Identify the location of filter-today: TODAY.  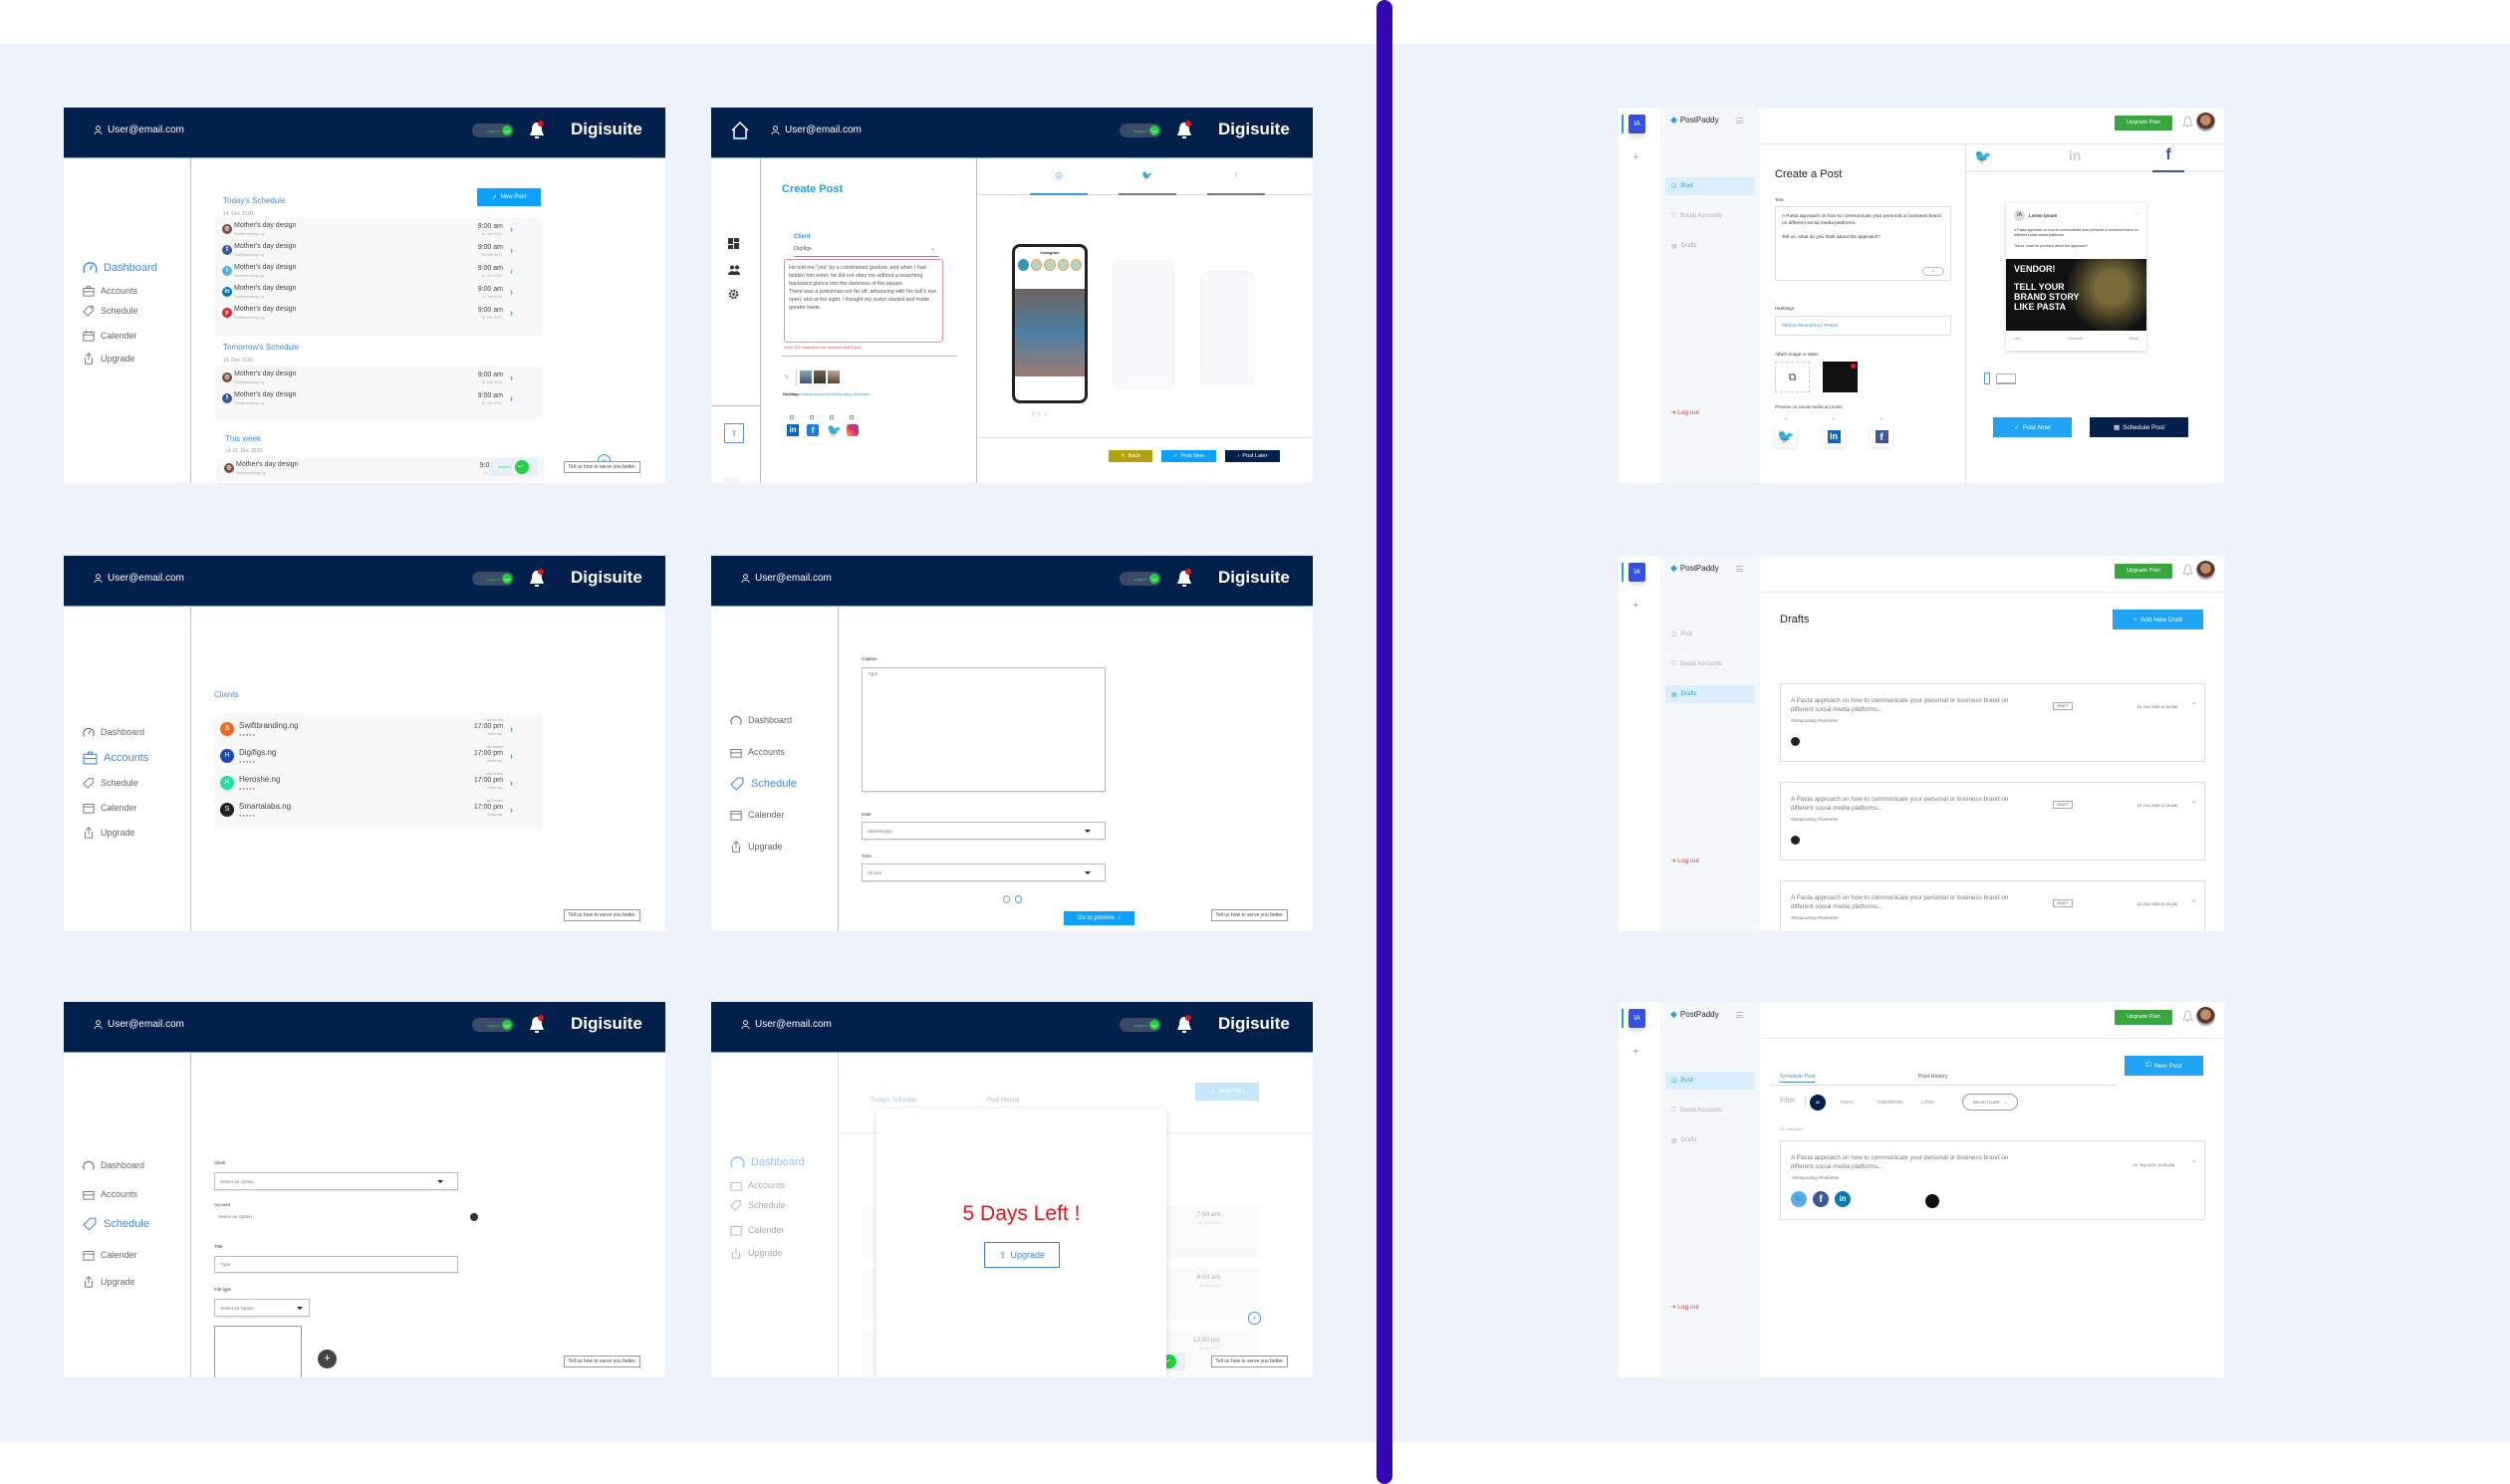
(1847, 1102).